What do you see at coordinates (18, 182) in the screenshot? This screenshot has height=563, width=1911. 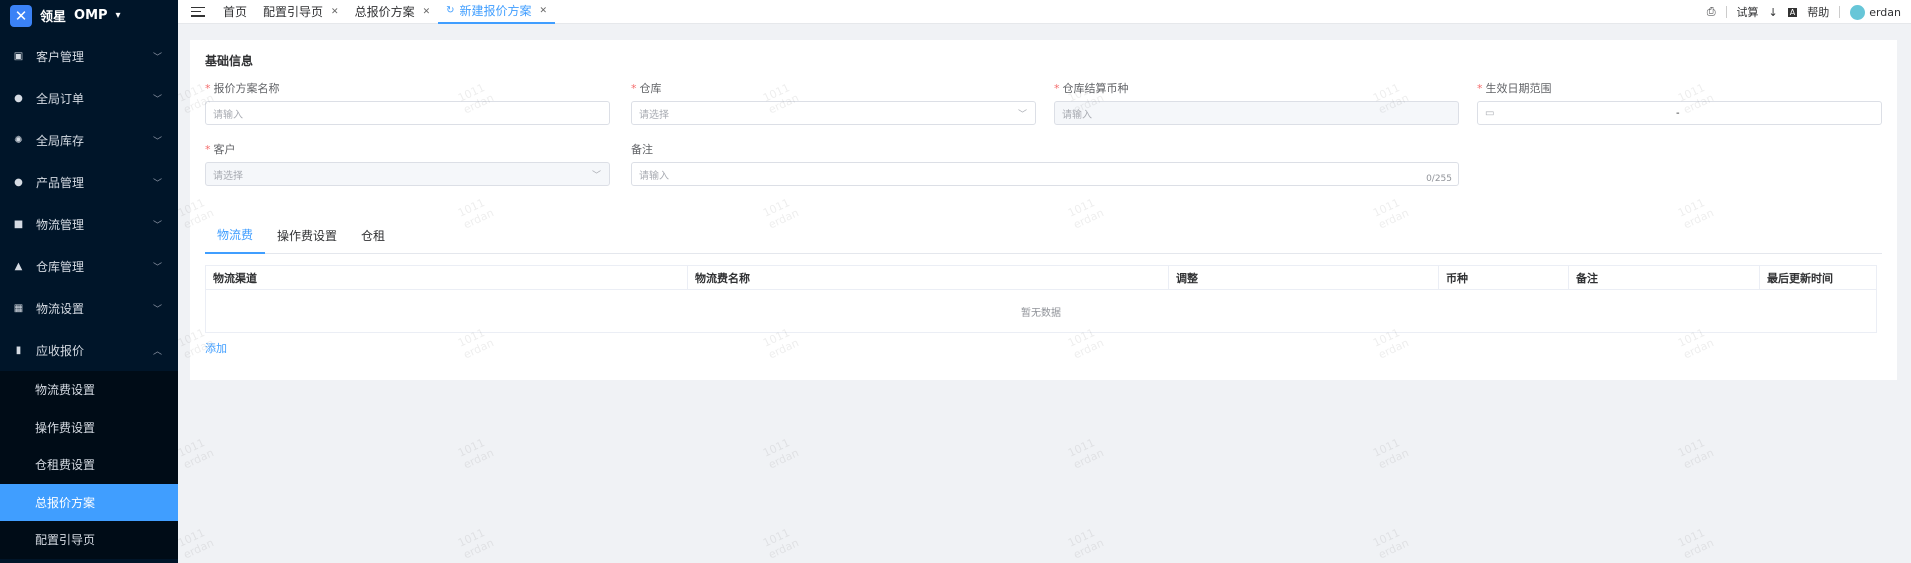 I see `person-icon: ●` at bounding box center [18, 182].